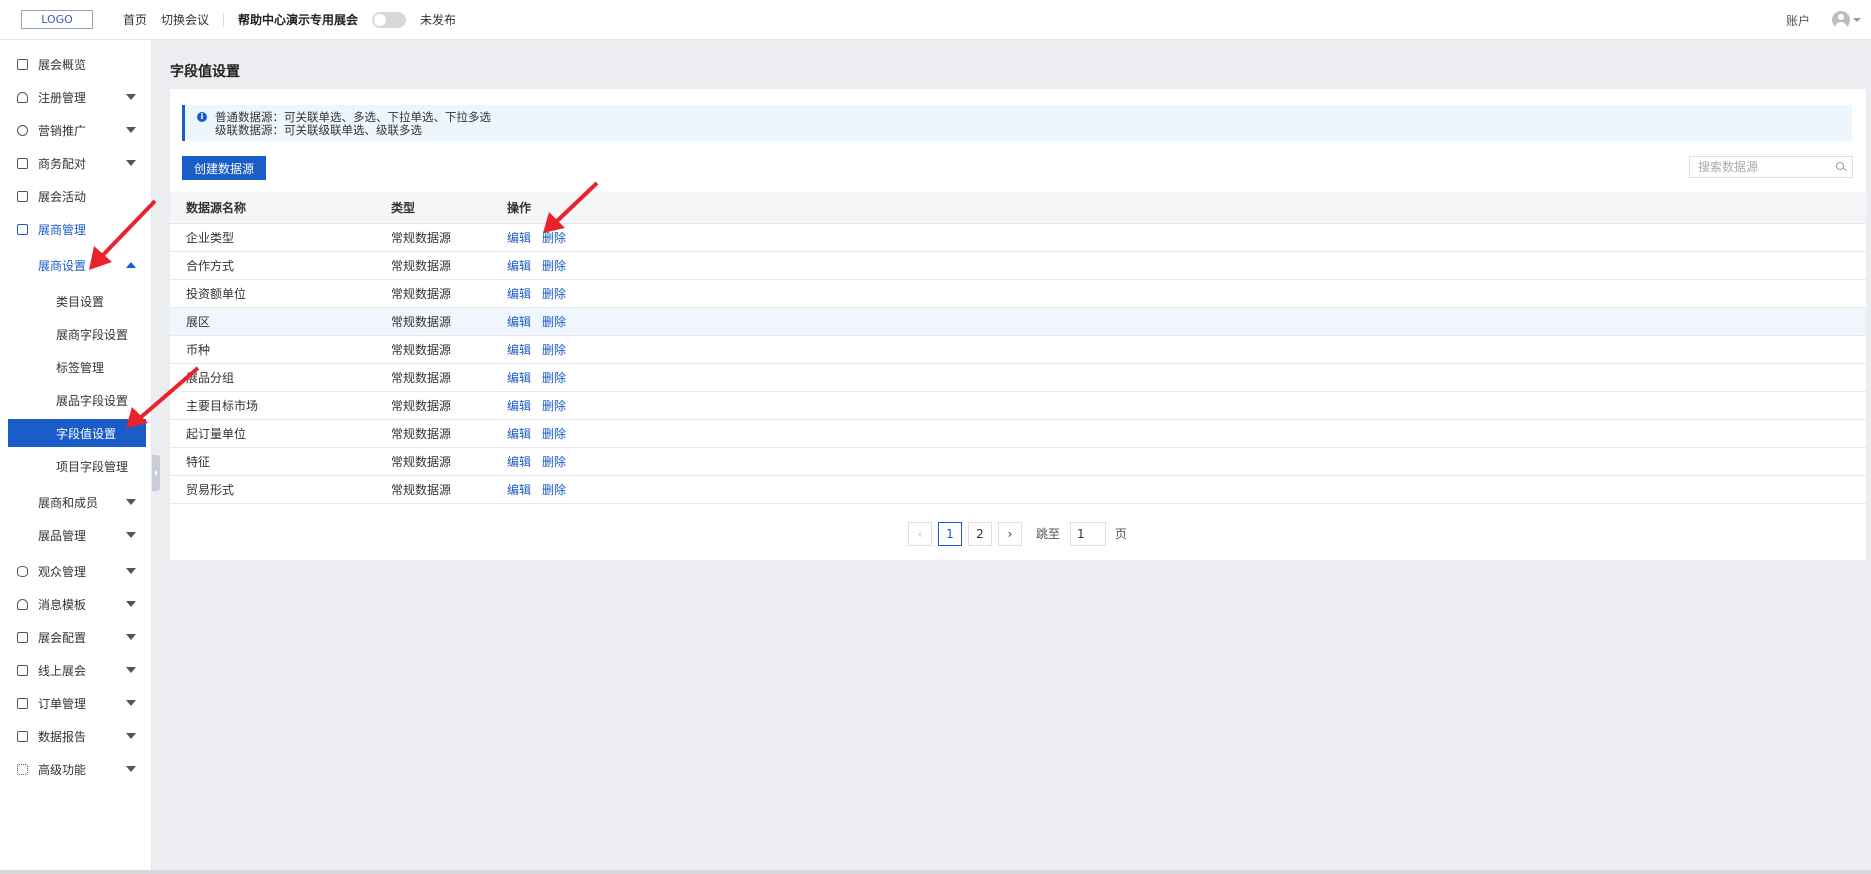  Describe the element at coordinates (935, 872) in the screenshot. I see `bottom-border` at that location.